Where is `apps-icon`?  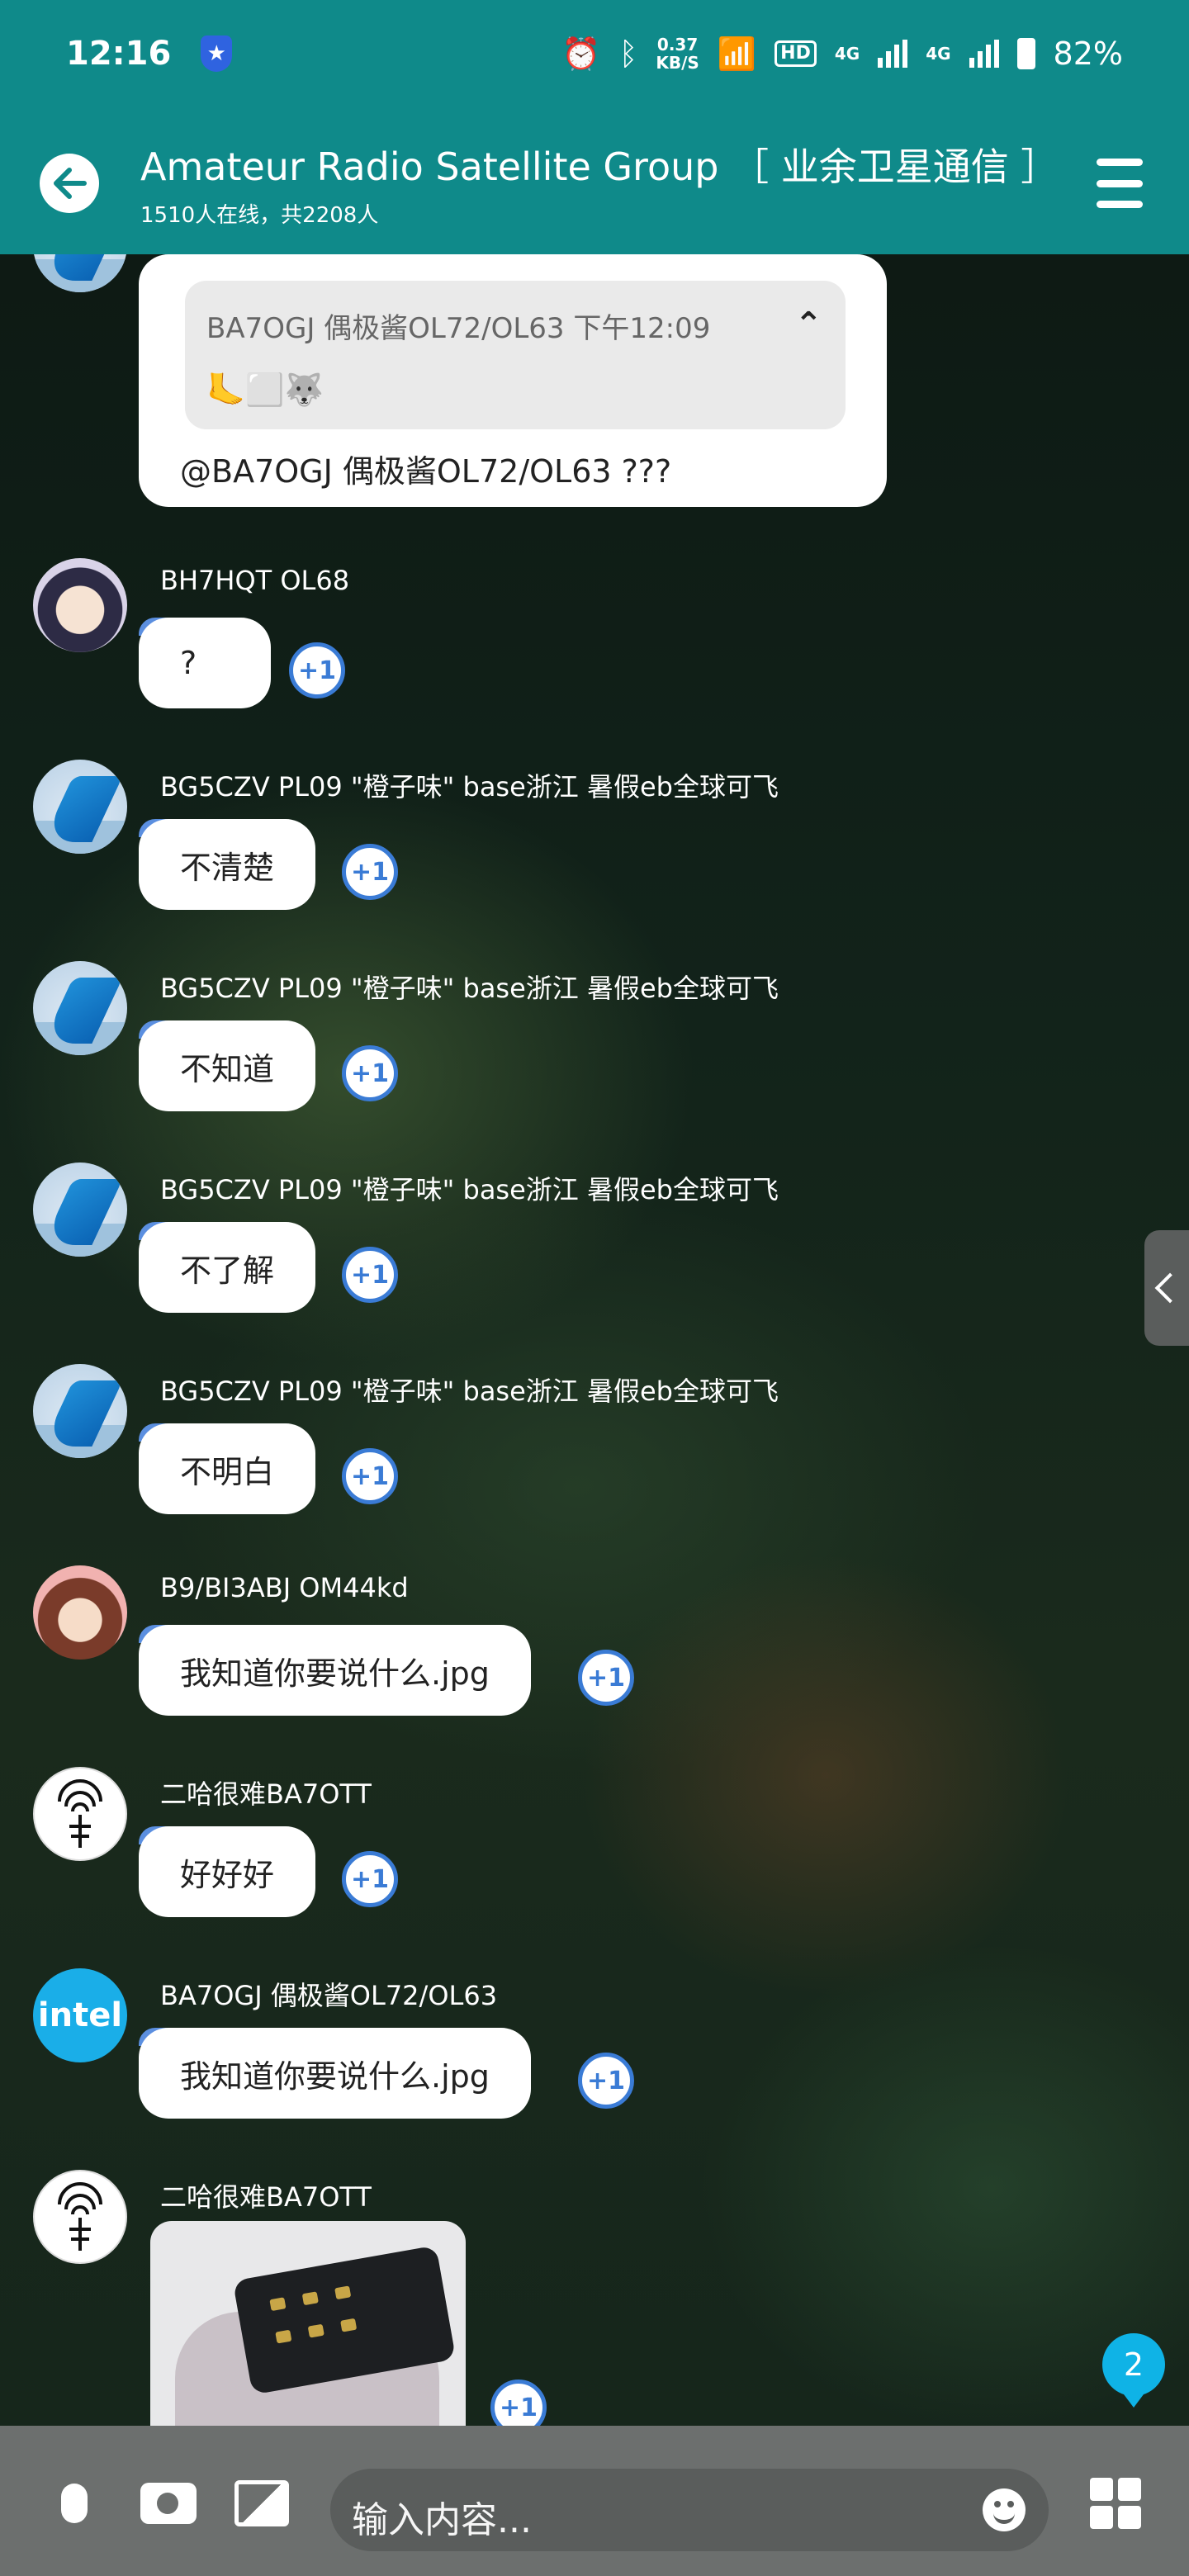
apps-icon is located at coordinates (1115, 2503).